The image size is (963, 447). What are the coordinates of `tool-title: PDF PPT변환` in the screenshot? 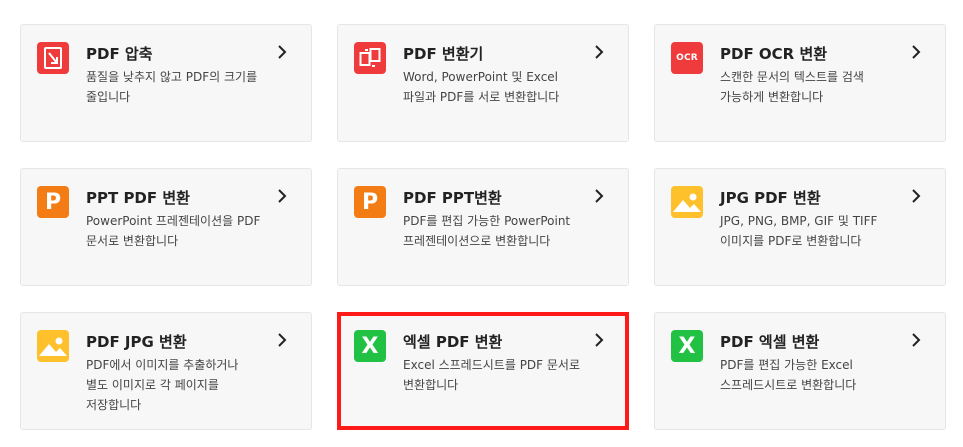 It's located at (452, 198).